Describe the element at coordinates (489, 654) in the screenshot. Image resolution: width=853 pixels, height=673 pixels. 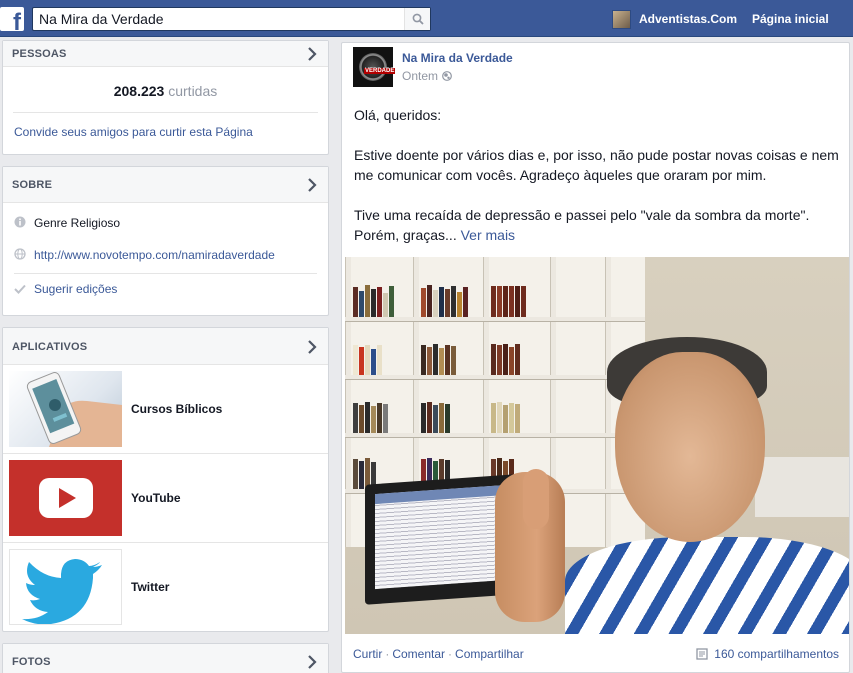
I see `share-link: Compartilhar` at that location.